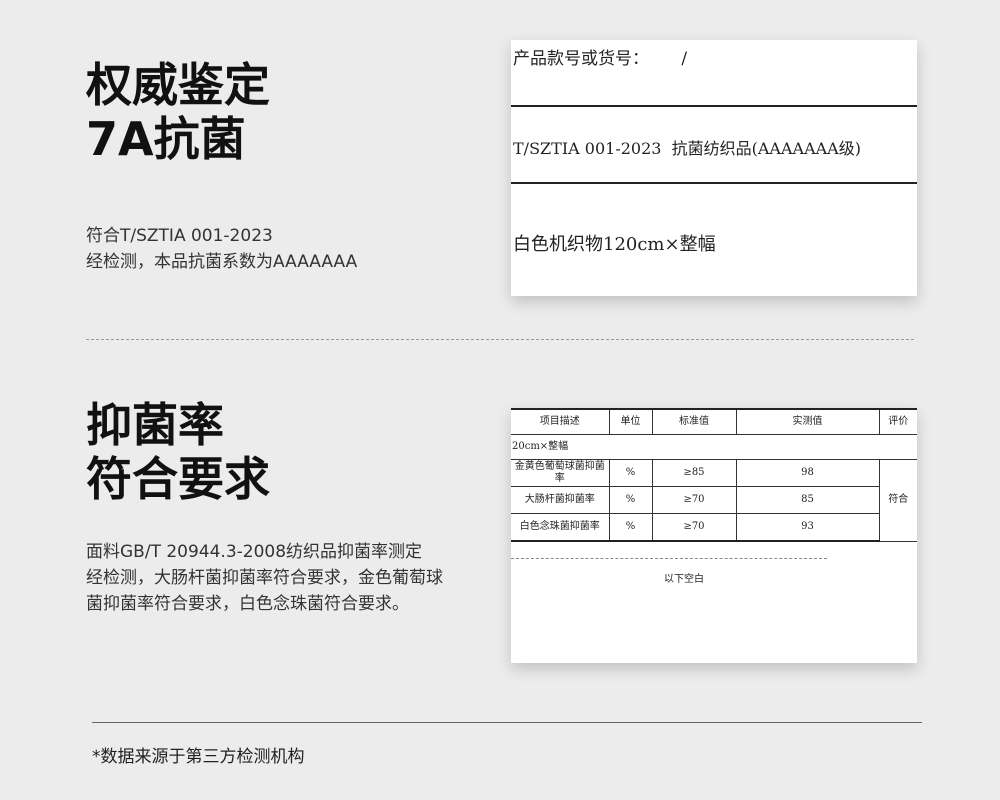 This screenshot has height=800, width=1000. Describe the element at coordinates (254, 552) in the screenshot. I see `section2-desc-line1: 面料GB/T 20944.3-2008纺织品抑菌率测定` at that location.